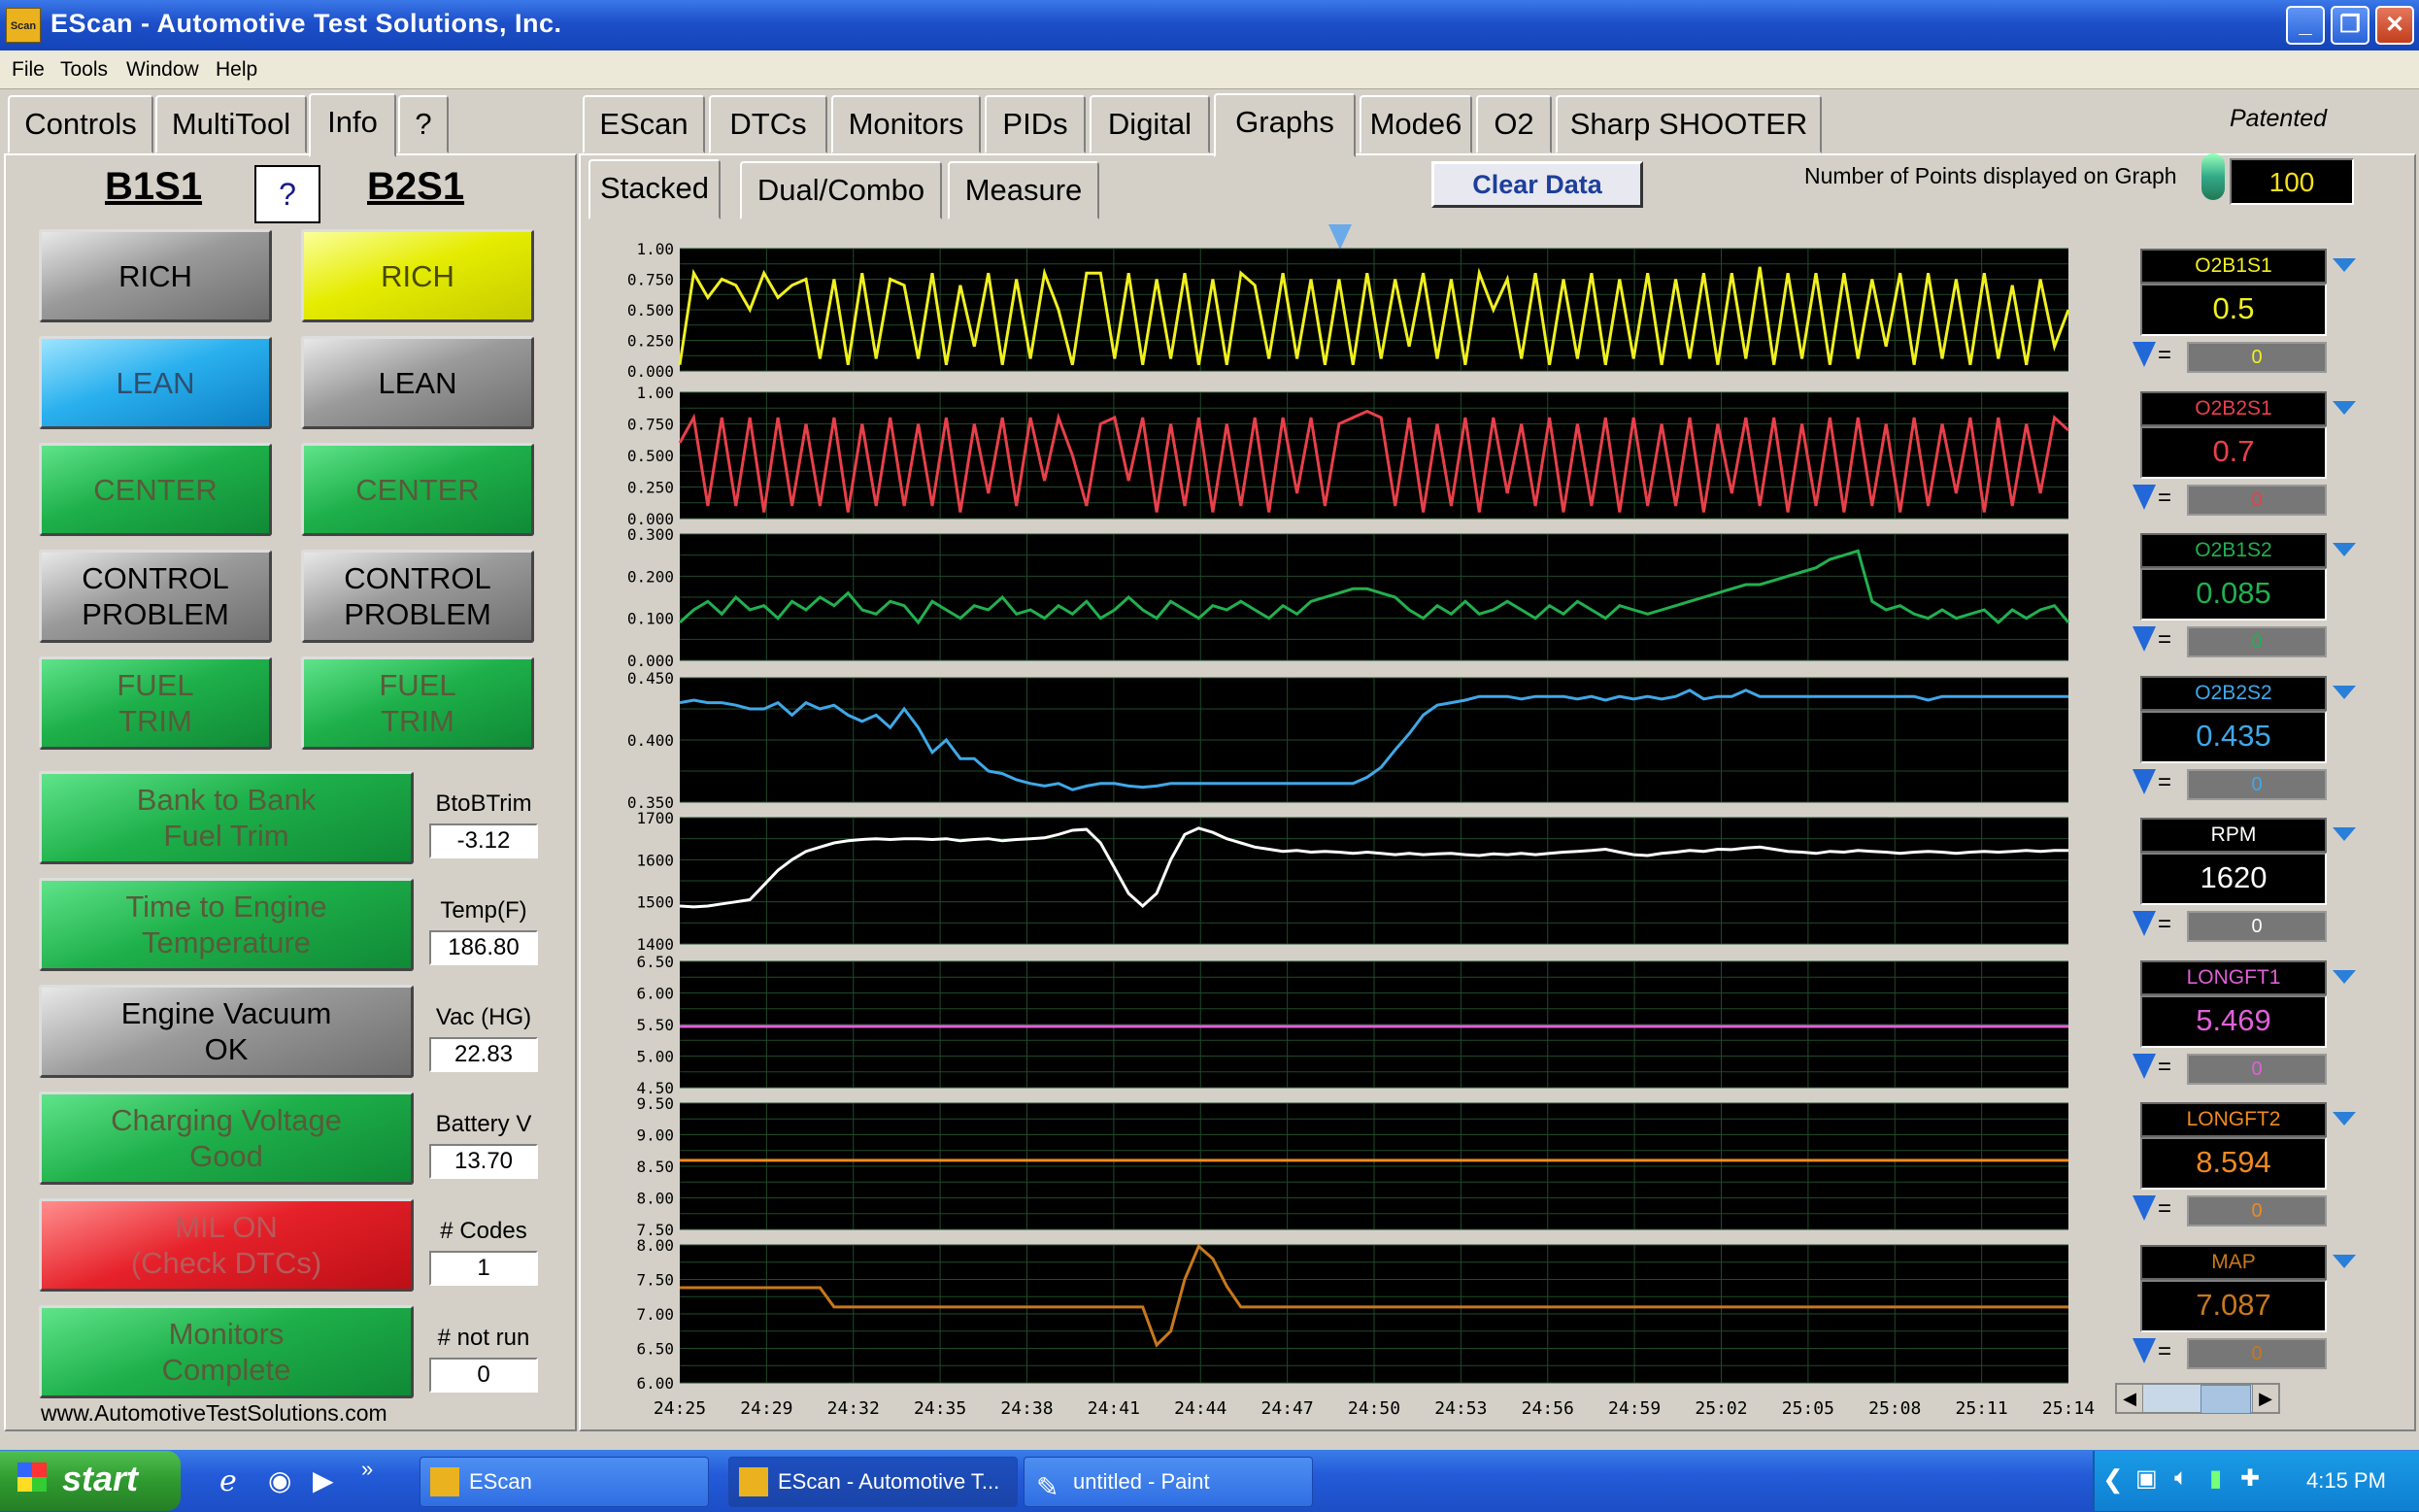 The height and width of the screenshot is (1512, 2419). I want to click on channel-name-longft2: LONGFT2, so click(2234, 1119).